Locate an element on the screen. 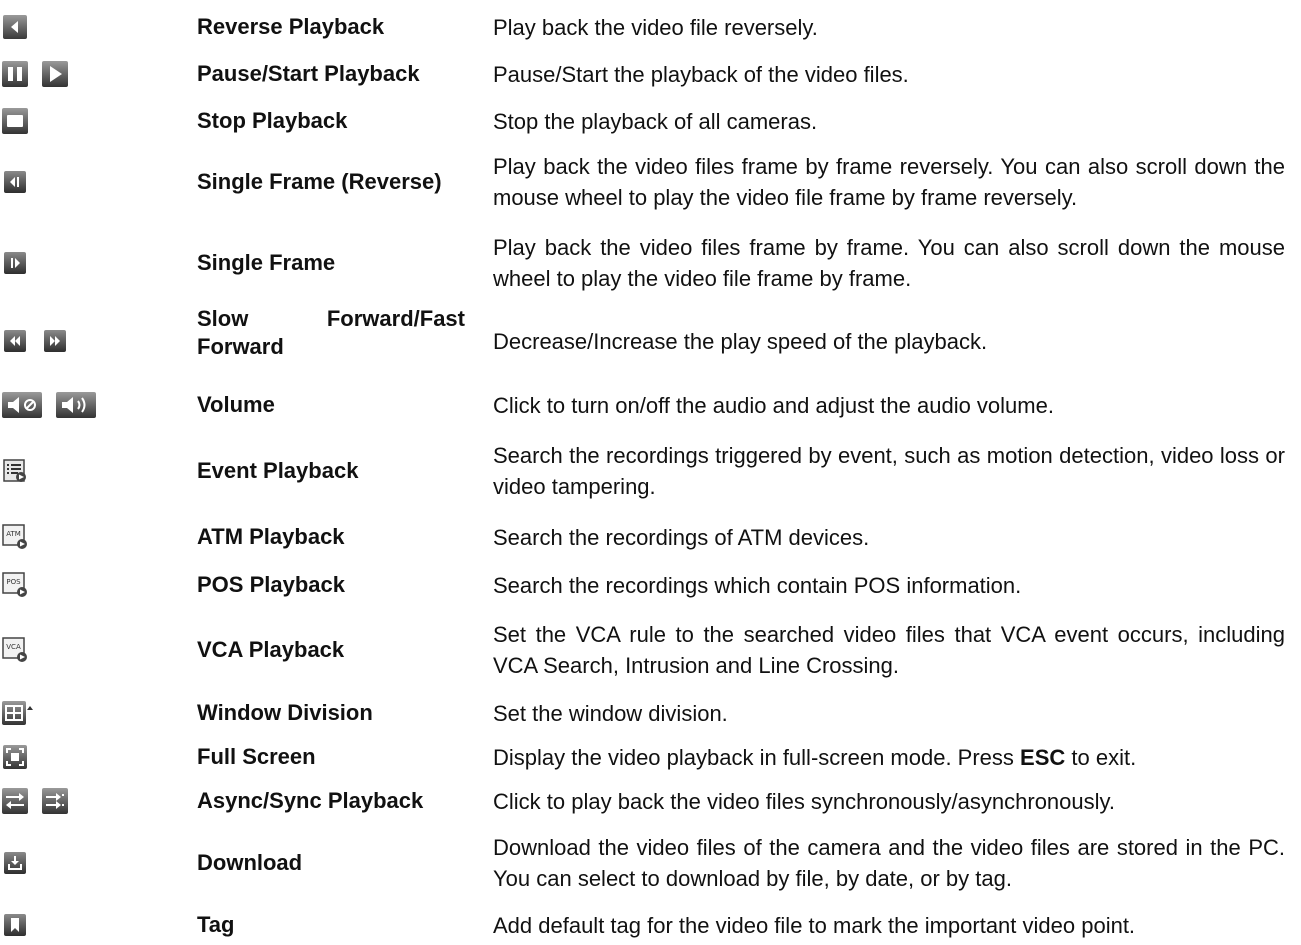  window-division-icon is located at coordinates (18, 713).